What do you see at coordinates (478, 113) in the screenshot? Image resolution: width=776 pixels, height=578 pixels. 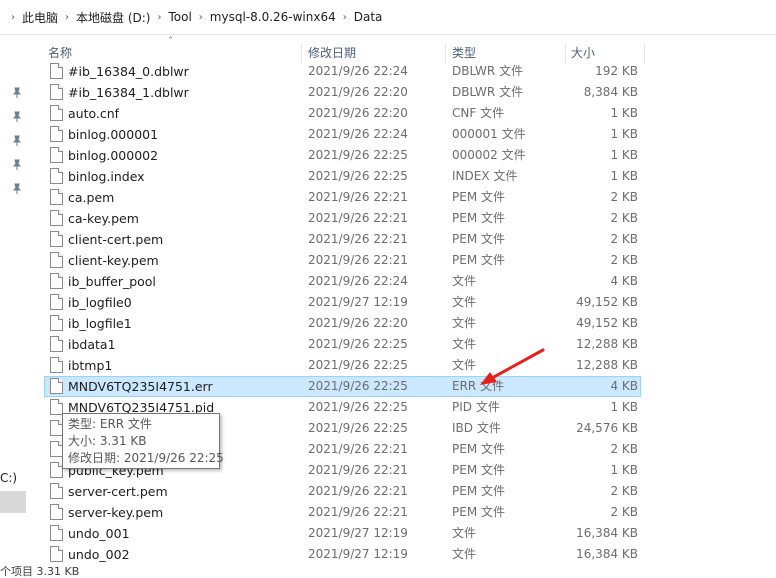 I see `file-type: CNF 文件` at bounding box center [478, 113].